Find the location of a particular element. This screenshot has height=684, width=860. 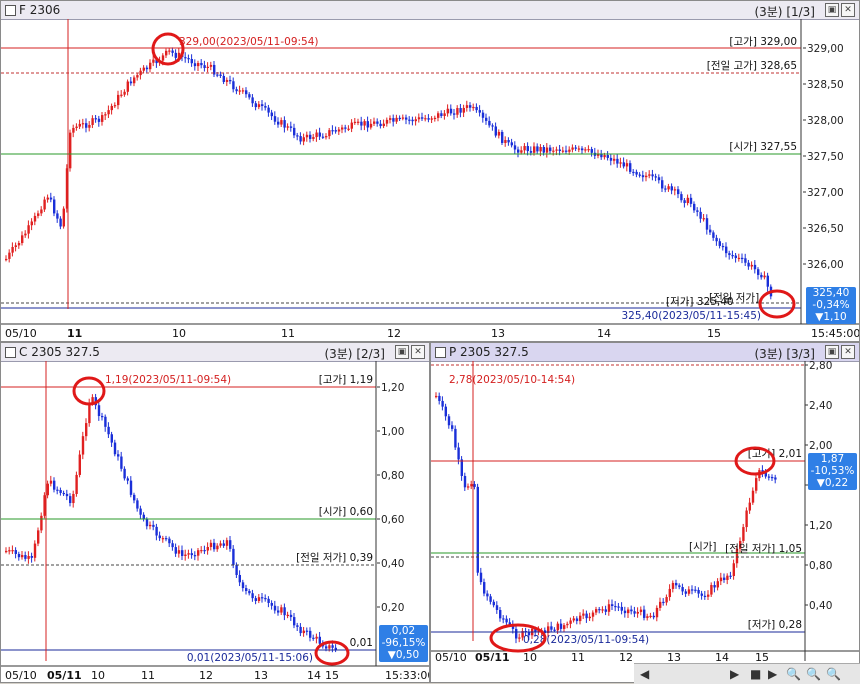

scroll-right-icon: ▶ is located at coordinates (734, 674).